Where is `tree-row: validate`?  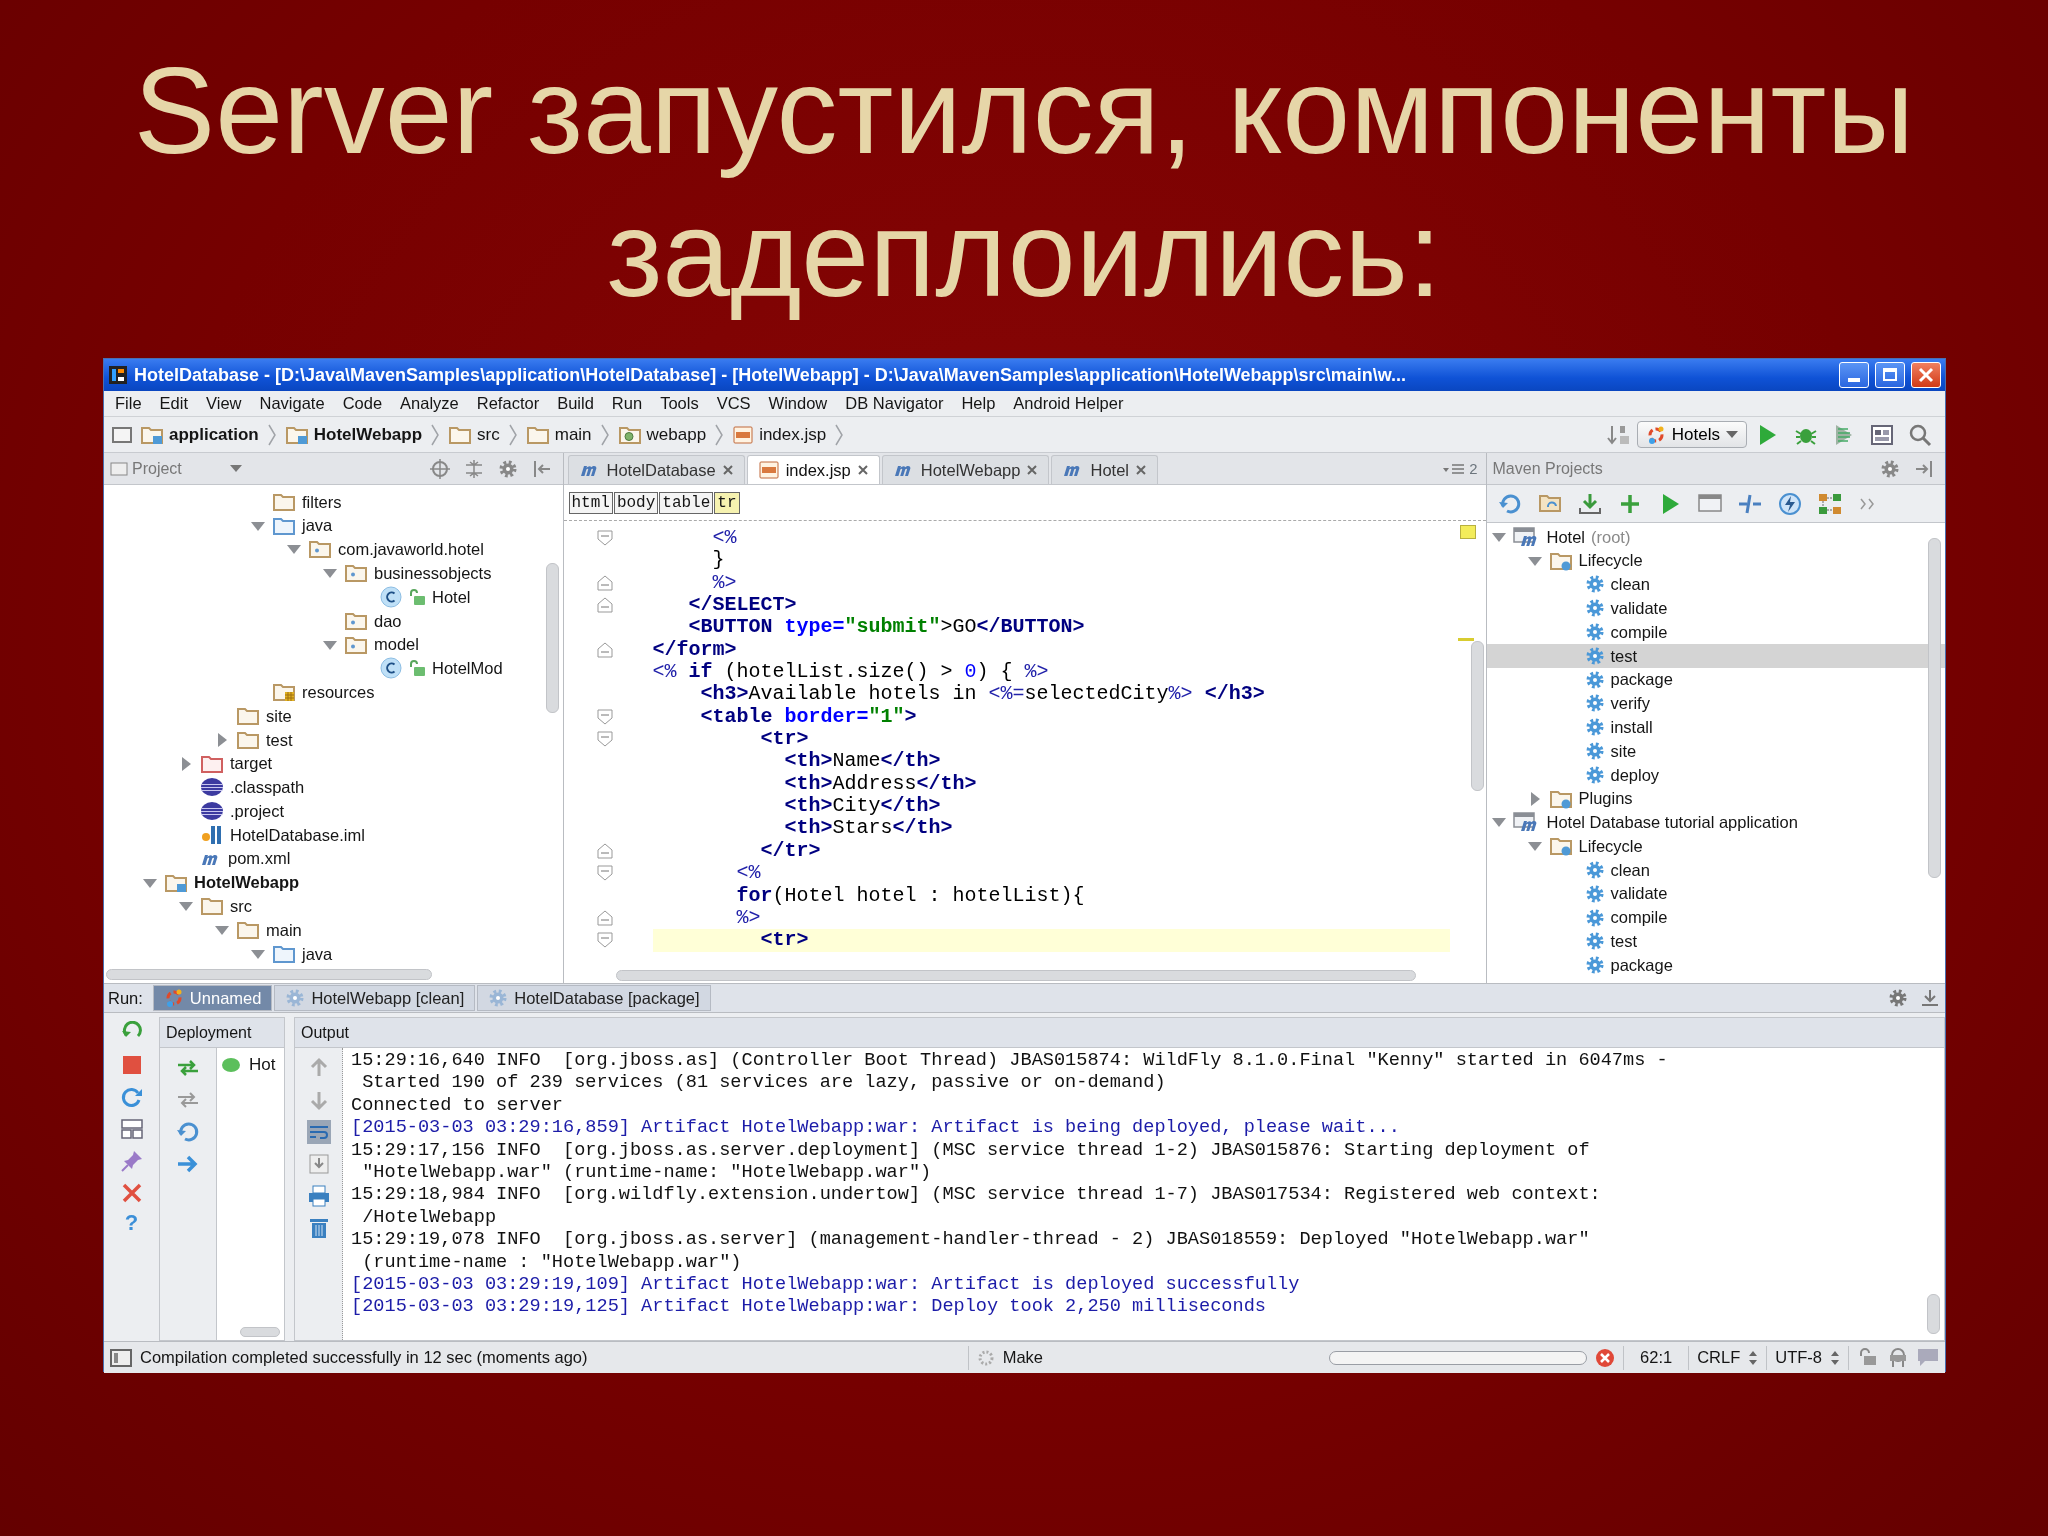
tree-row: validate is located at coordinates (1715, 608).